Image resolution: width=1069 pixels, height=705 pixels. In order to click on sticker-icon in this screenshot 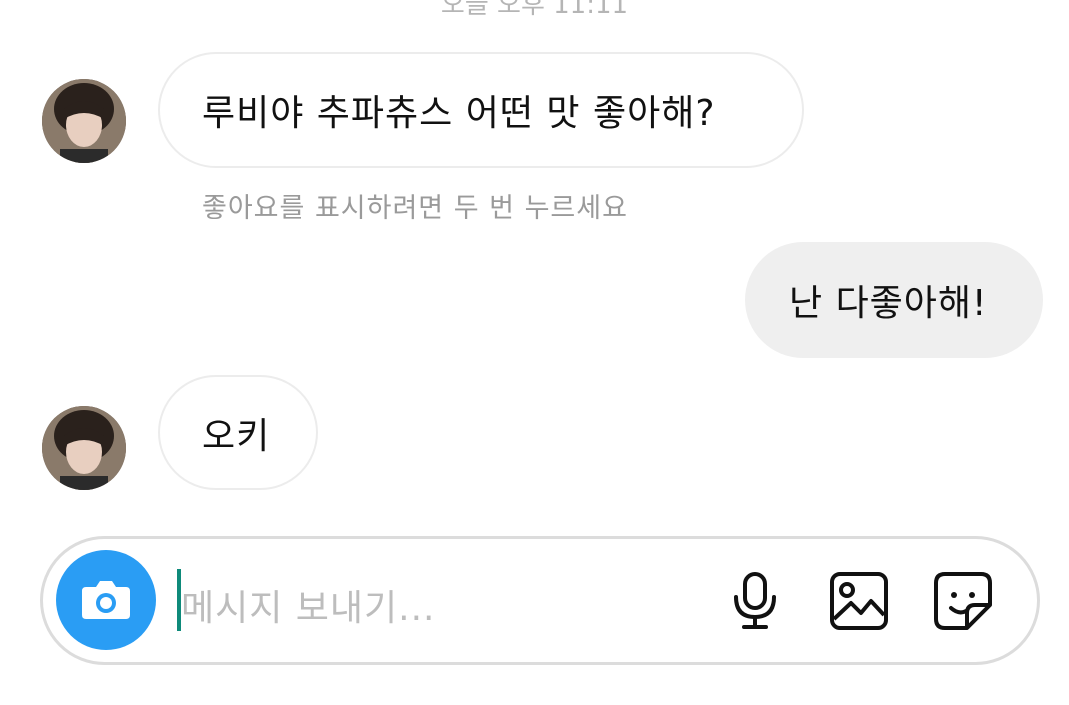, I will do `click(963, 601)`.